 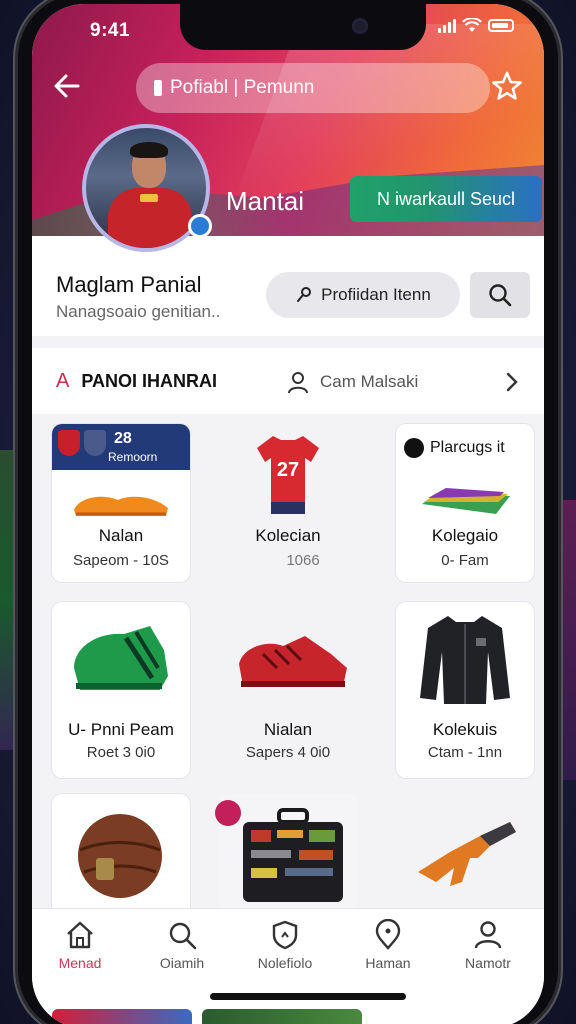 What do you see at coordinates (121, 535) in the screenshot?
I see `item-label: Nalan` at bounding box center [121, 535].